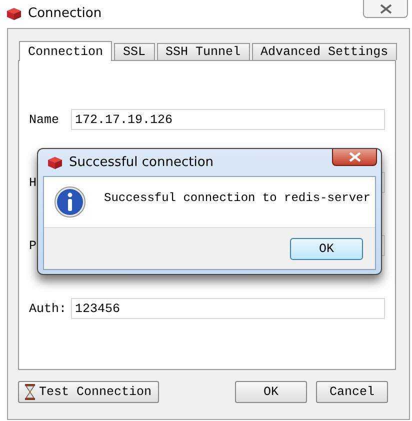 This screenshot has height=421, width=412. I want to click on cancel-button: Cancel, so click(352, 392).